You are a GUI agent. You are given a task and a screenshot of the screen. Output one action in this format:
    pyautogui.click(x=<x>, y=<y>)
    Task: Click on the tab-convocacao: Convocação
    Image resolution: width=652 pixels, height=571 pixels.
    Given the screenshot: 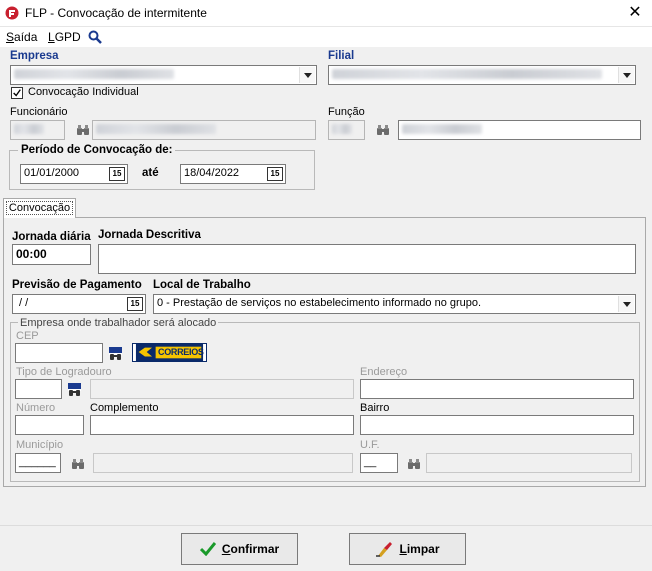 What is the action you would take?
    pyautogui.click(x=39, y=208)
    